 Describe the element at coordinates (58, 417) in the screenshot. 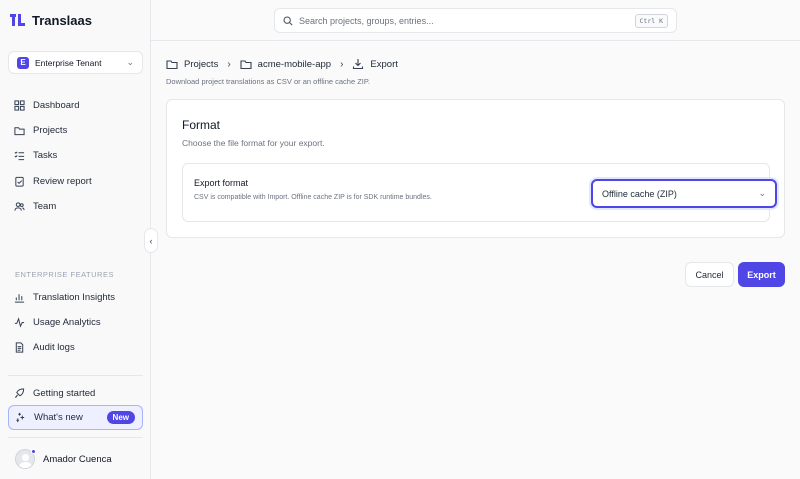

I see `whats-new-label: What's new` at that location.